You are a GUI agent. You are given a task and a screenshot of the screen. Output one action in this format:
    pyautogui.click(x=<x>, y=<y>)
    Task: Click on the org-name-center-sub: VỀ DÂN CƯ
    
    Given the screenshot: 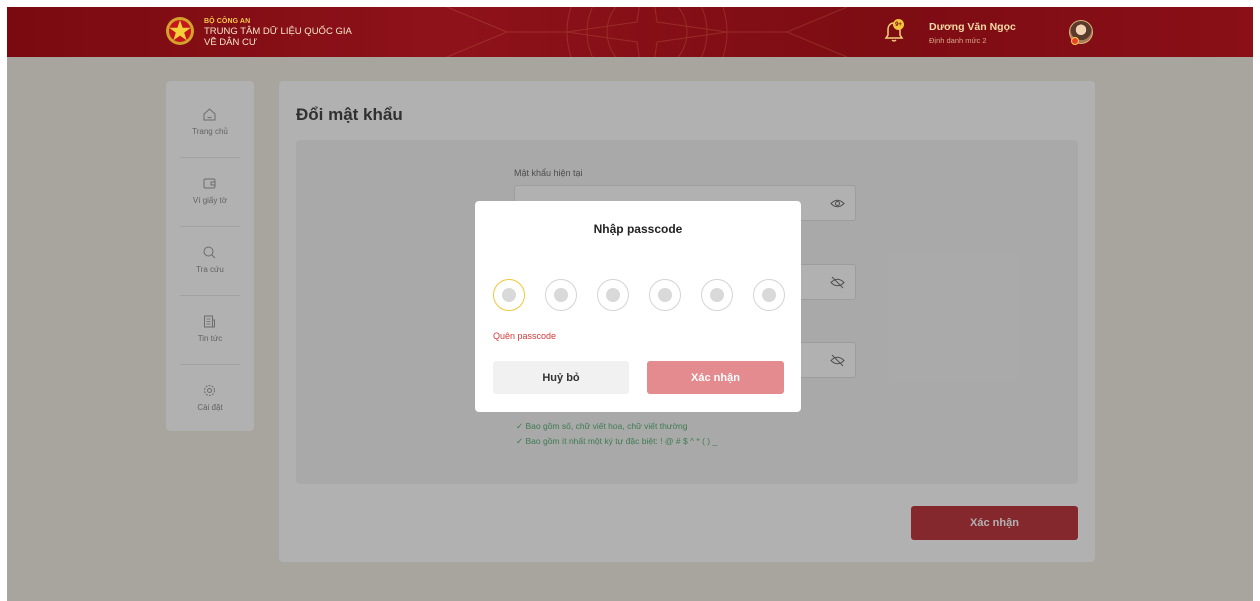 What is the action you would take?
    pyautogui.click(x=230, y=42)
    